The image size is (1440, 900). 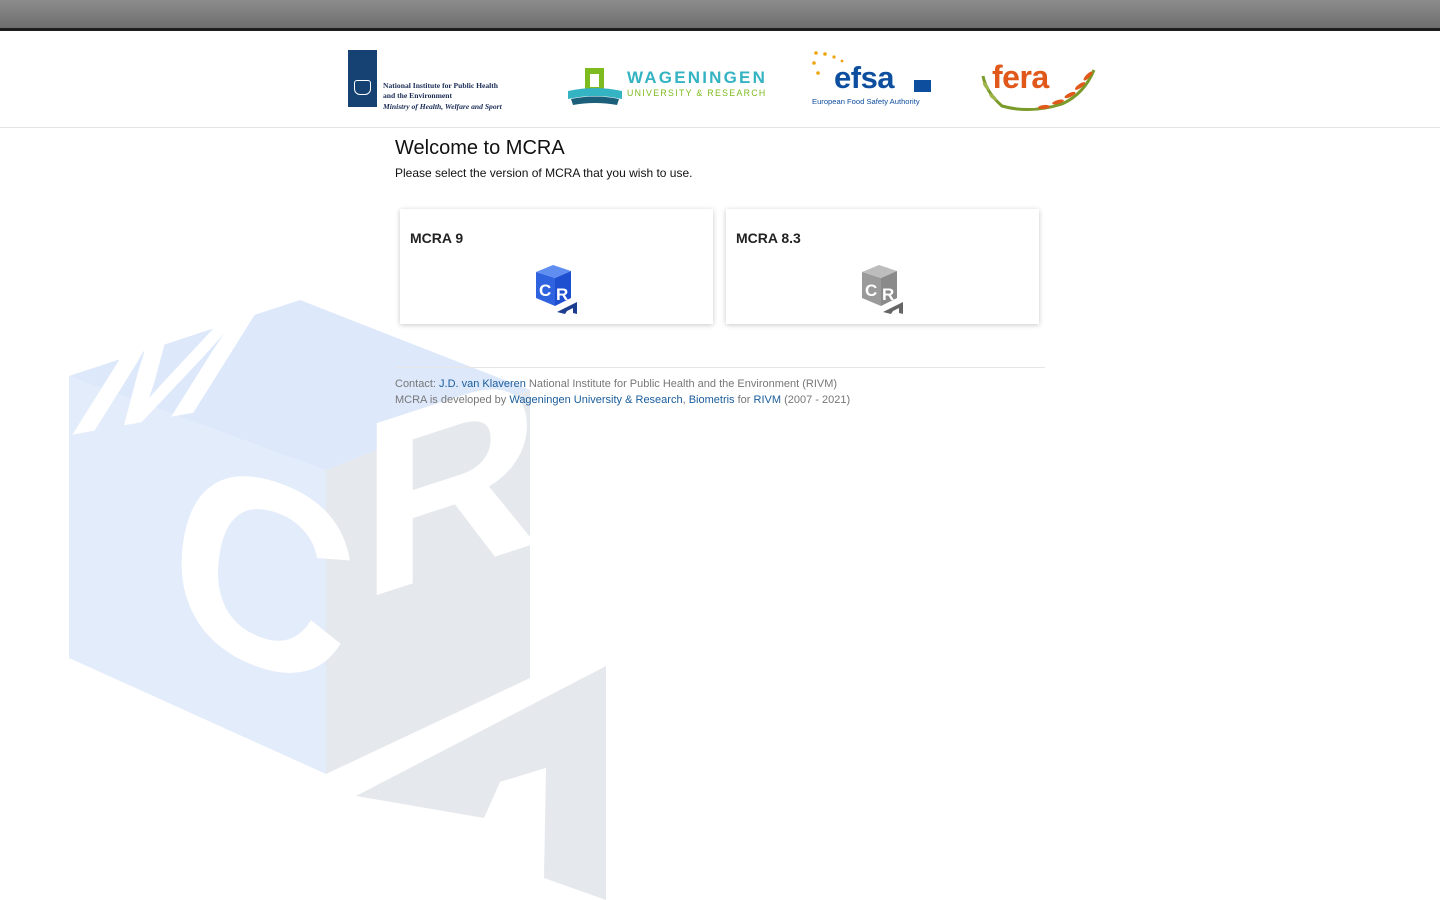 I want to click on version-card-mcra-8-3: MCRA 8.3 C R, so click(x=882, y=266).